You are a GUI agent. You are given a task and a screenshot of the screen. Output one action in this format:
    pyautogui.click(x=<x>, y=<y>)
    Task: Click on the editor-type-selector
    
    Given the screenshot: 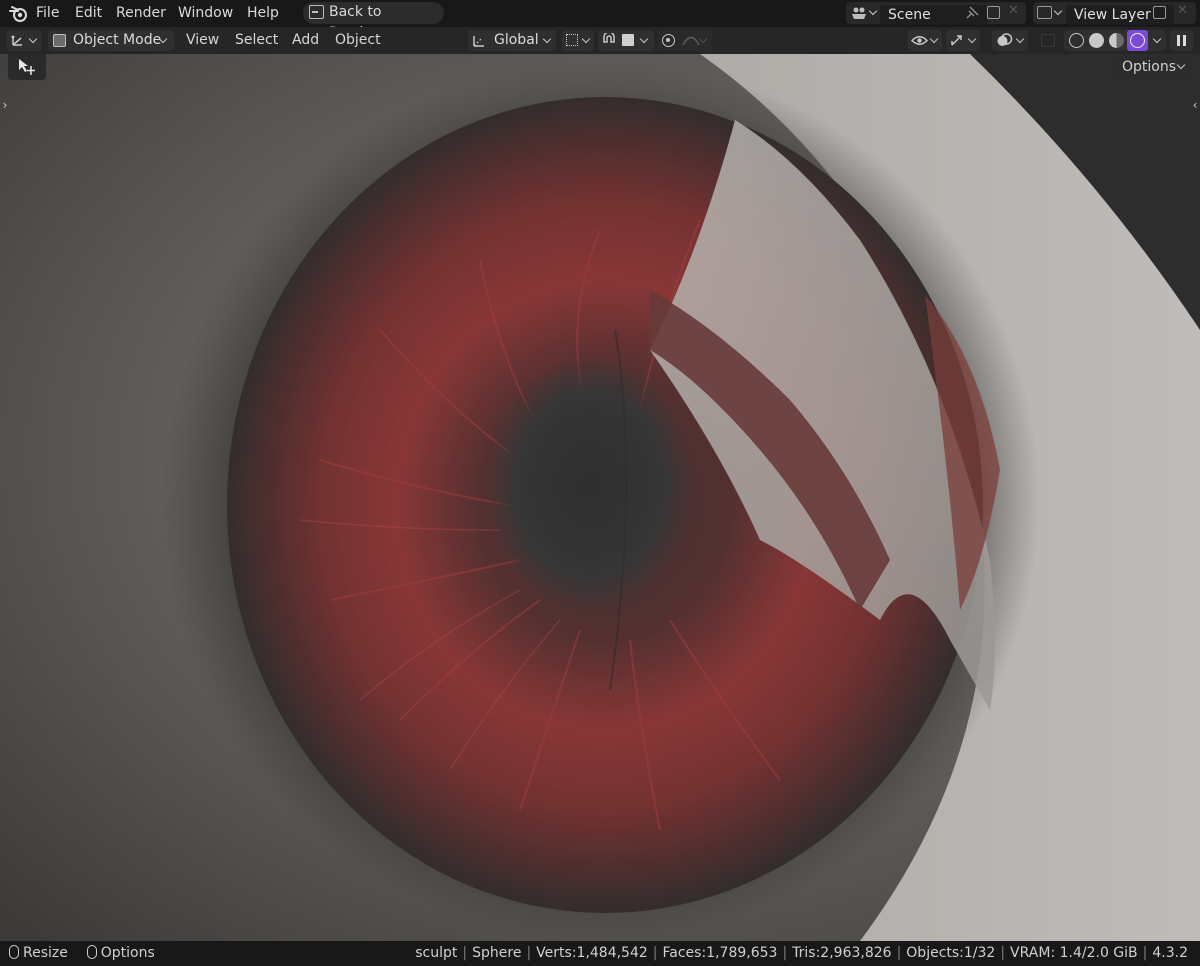 What is the action you would take?
    pyautogui.click(x=24, y=40)
    